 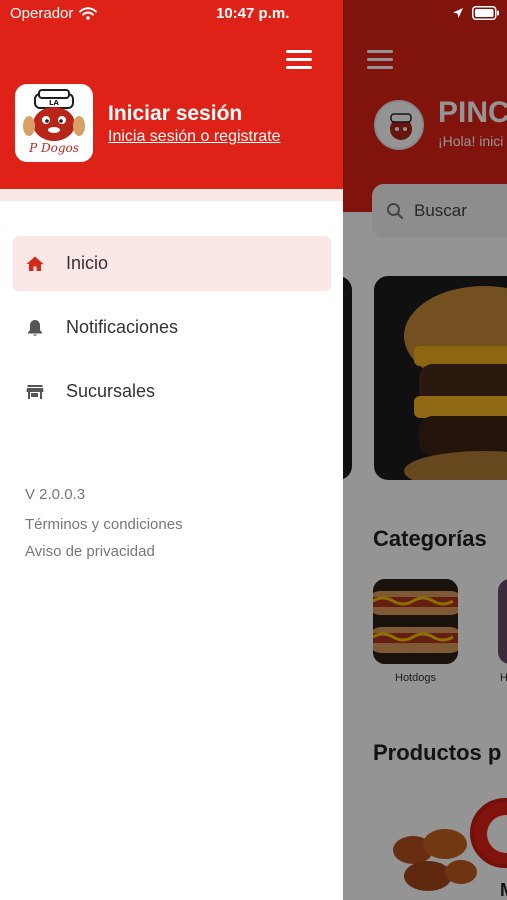 I want to click on bell-icon, so click(x=35, y=328).